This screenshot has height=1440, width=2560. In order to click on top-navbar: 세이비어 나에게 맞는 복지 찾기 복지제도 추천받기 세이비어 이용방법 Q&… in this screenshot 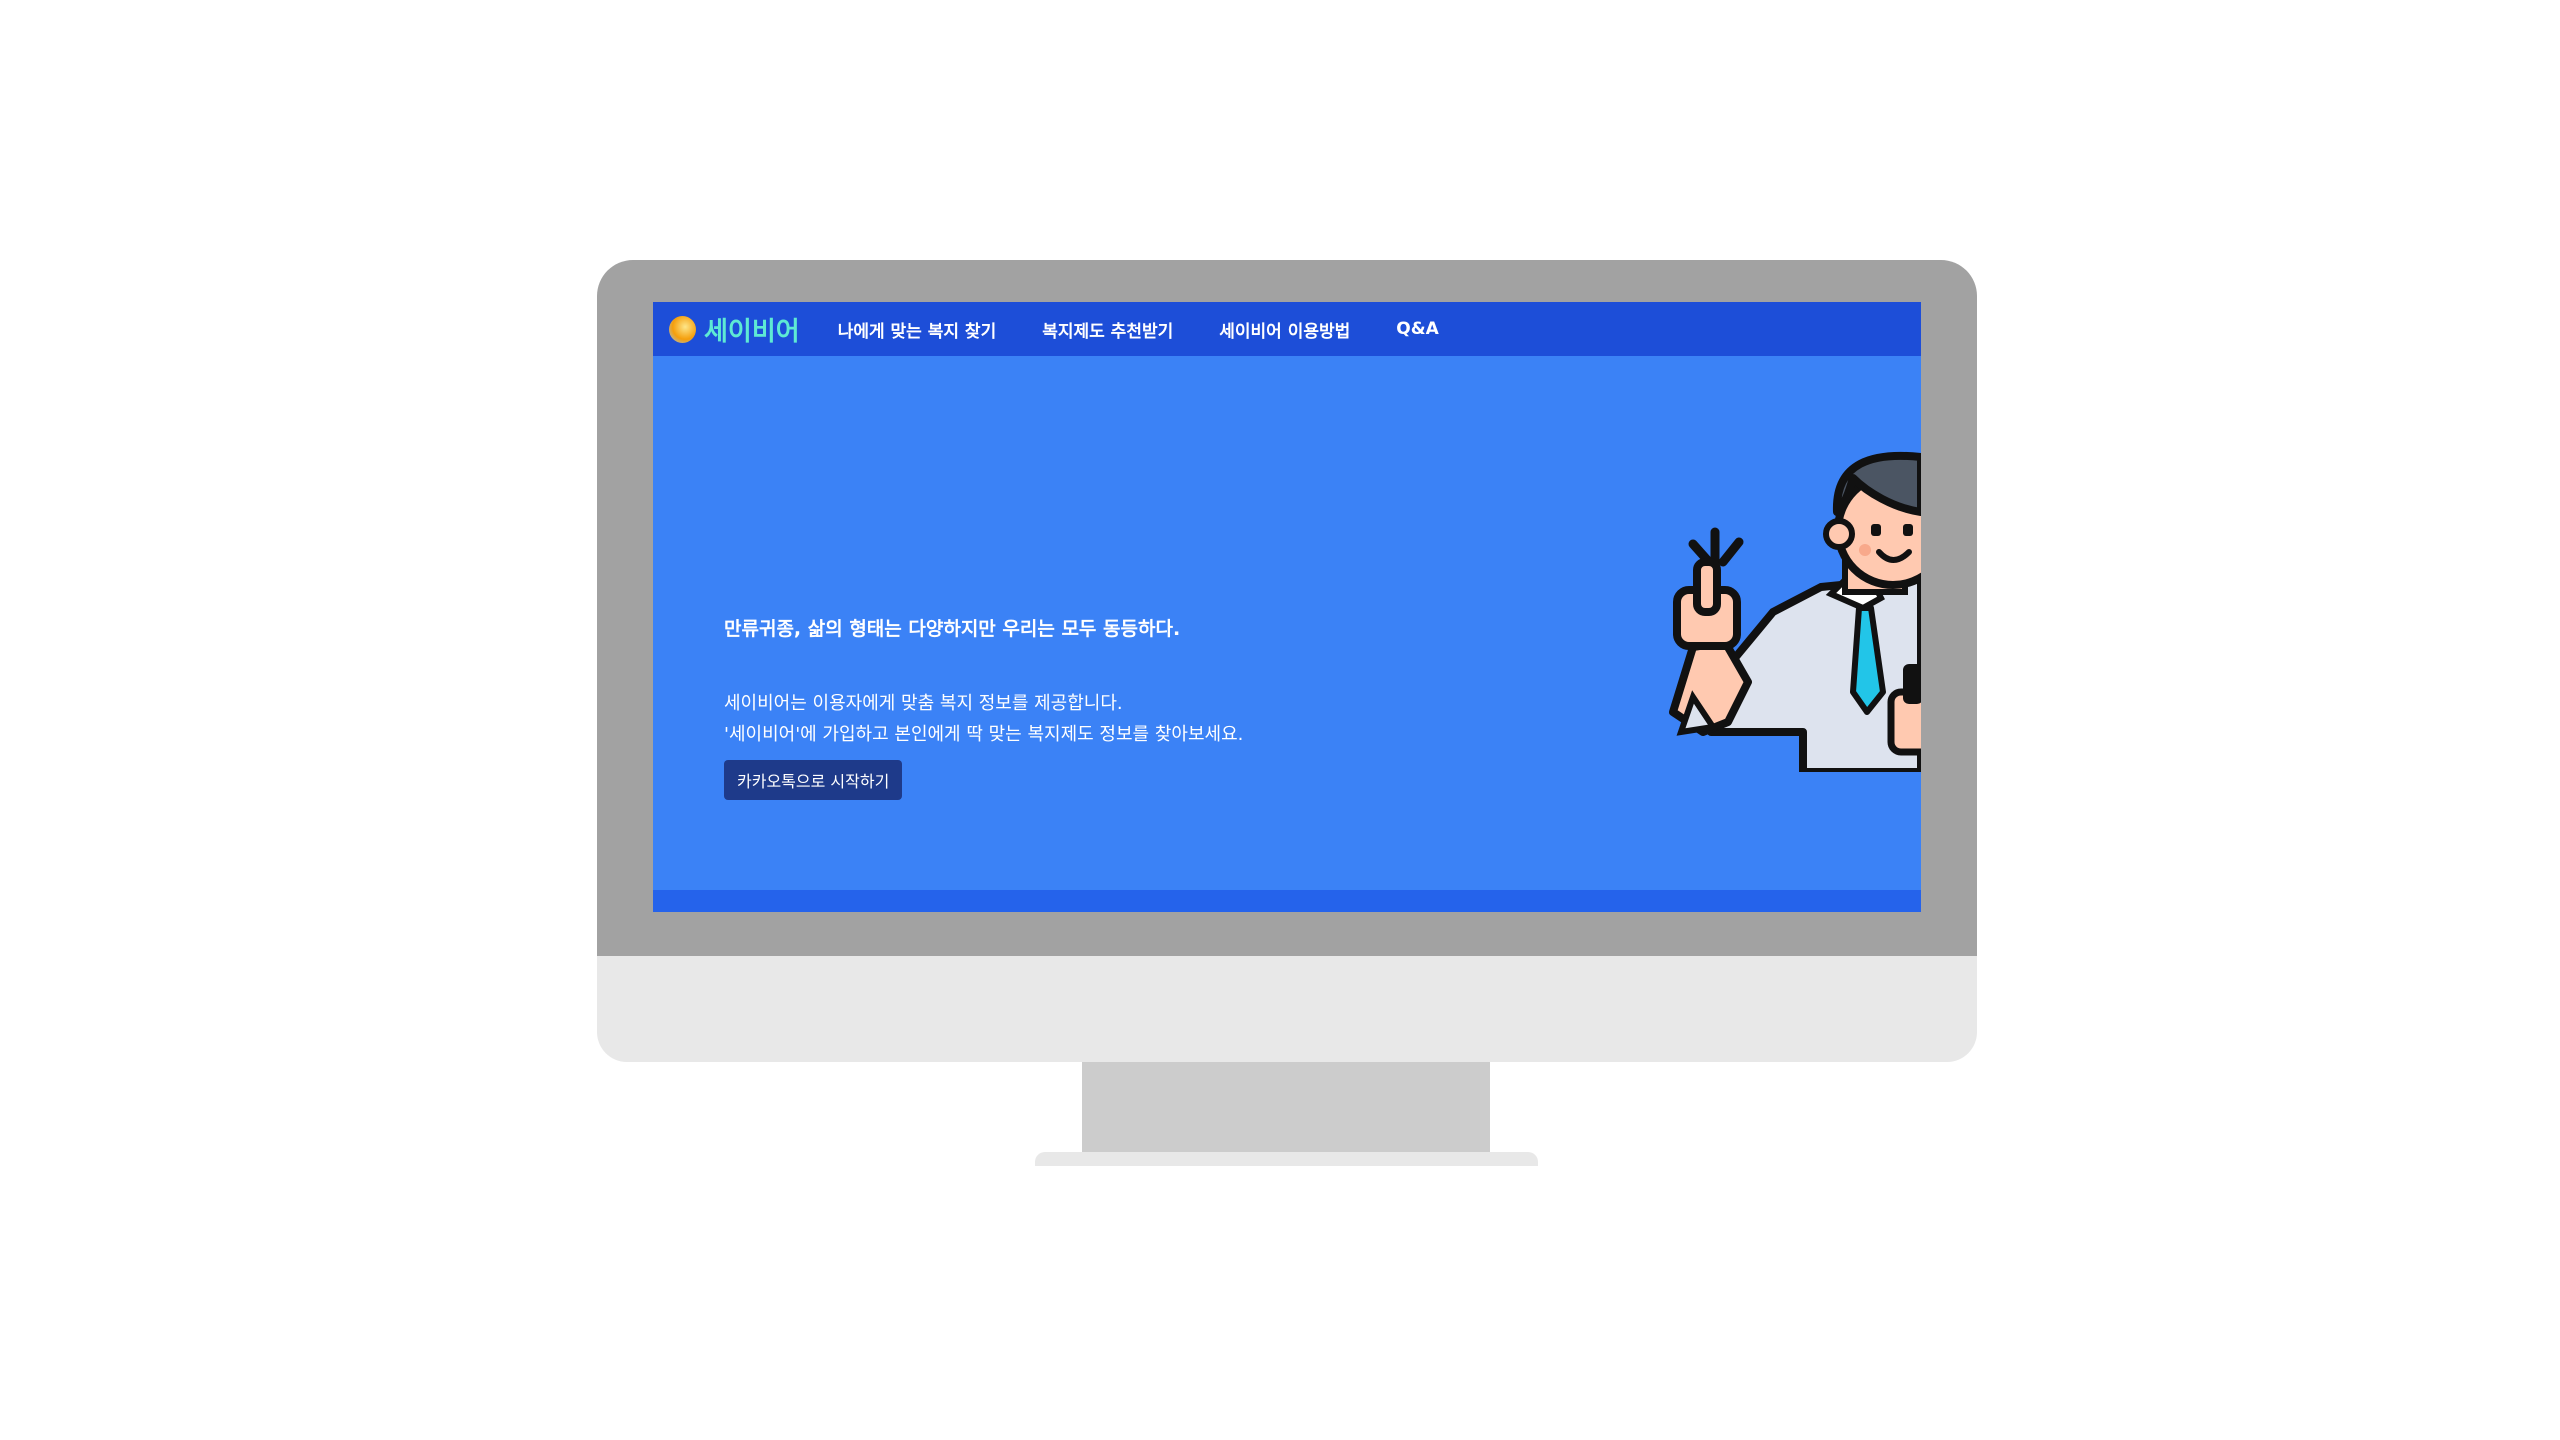, I will do `click(1287, 329)`.